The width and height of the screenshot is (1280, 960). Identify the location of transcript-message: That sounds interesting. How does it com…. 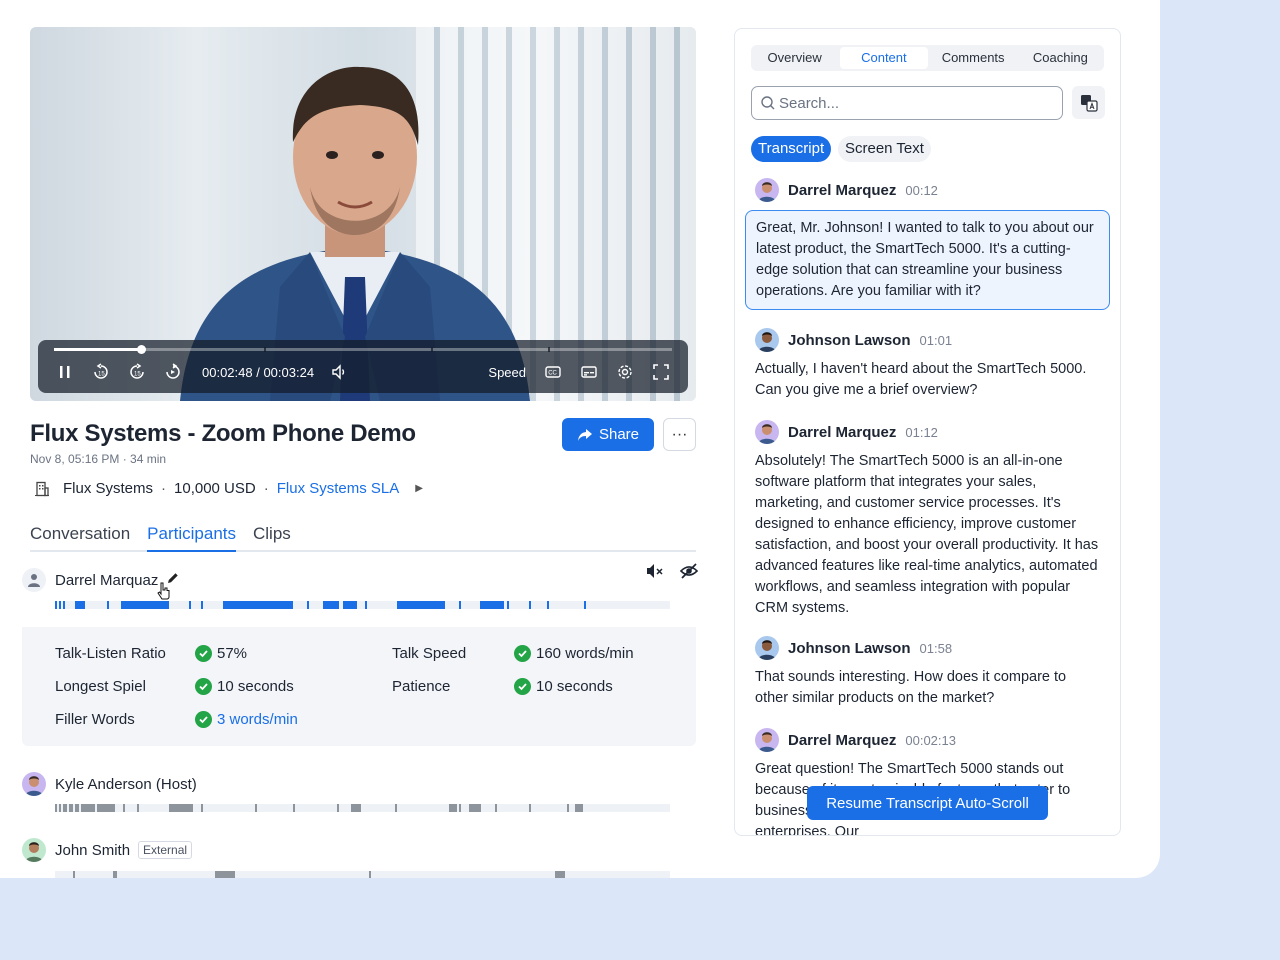
(929, 688).